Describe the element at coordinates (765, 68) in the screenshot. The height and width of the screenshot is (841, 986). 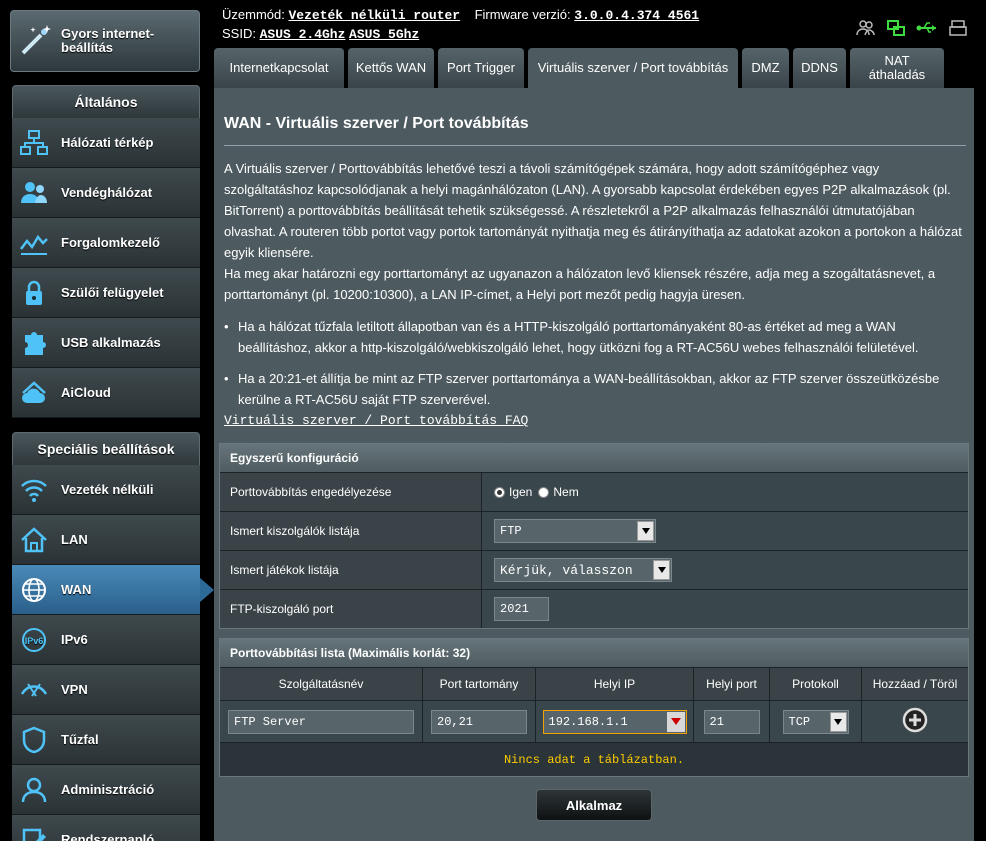
I see `tab-dmz: DMZ` at that location.